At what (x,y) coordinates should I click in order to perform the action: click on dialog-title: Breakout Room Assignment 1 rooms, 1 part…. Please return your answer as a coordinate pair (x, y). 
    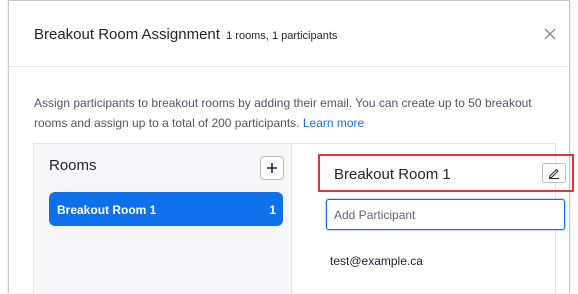
    Looking at the image, I should click on (185, 34).